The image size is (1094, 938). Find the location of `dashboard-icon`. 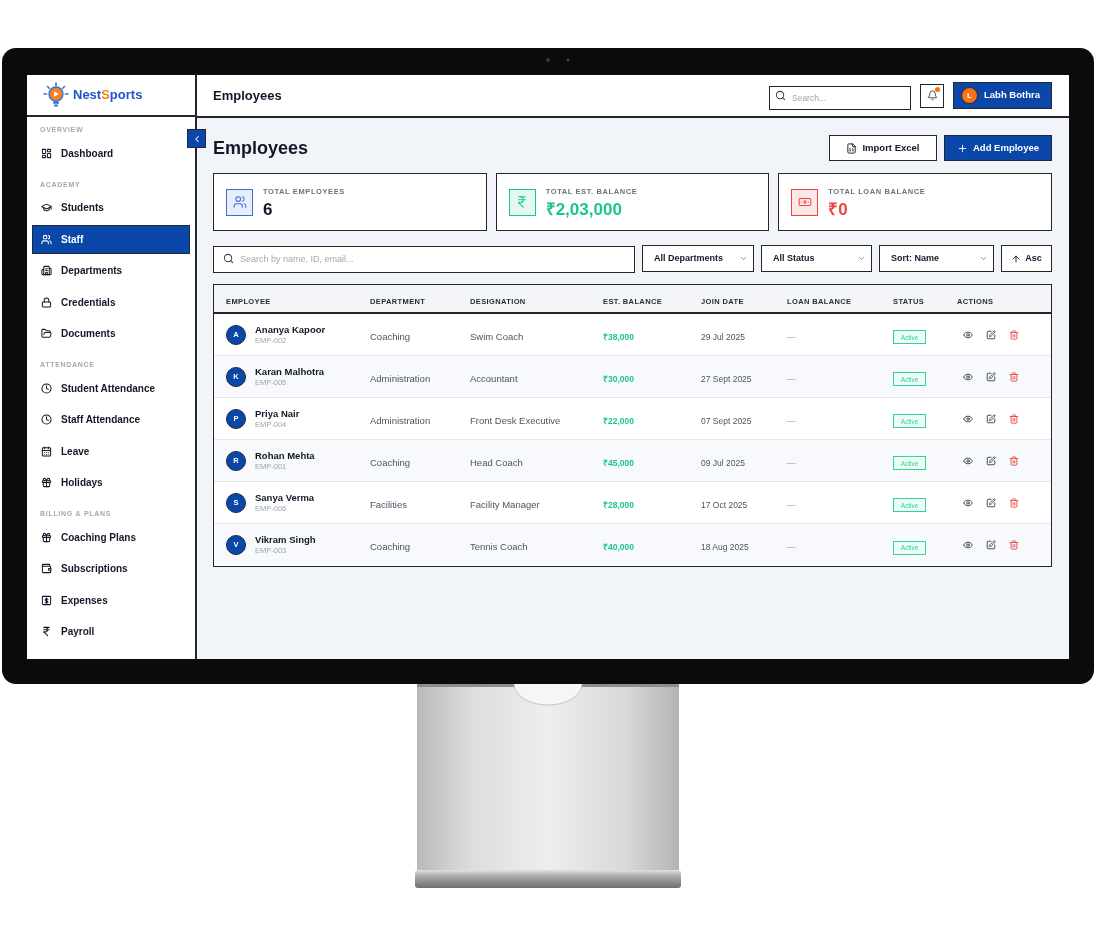

dashboard-icon is located at coordinates (46, 153).